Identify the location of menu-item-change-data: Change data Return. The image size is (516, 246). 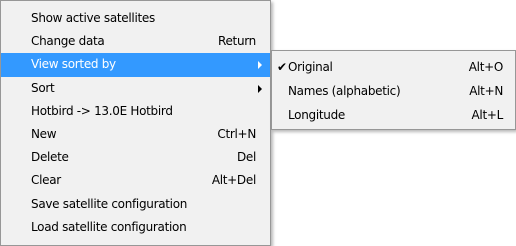
(135, 41).